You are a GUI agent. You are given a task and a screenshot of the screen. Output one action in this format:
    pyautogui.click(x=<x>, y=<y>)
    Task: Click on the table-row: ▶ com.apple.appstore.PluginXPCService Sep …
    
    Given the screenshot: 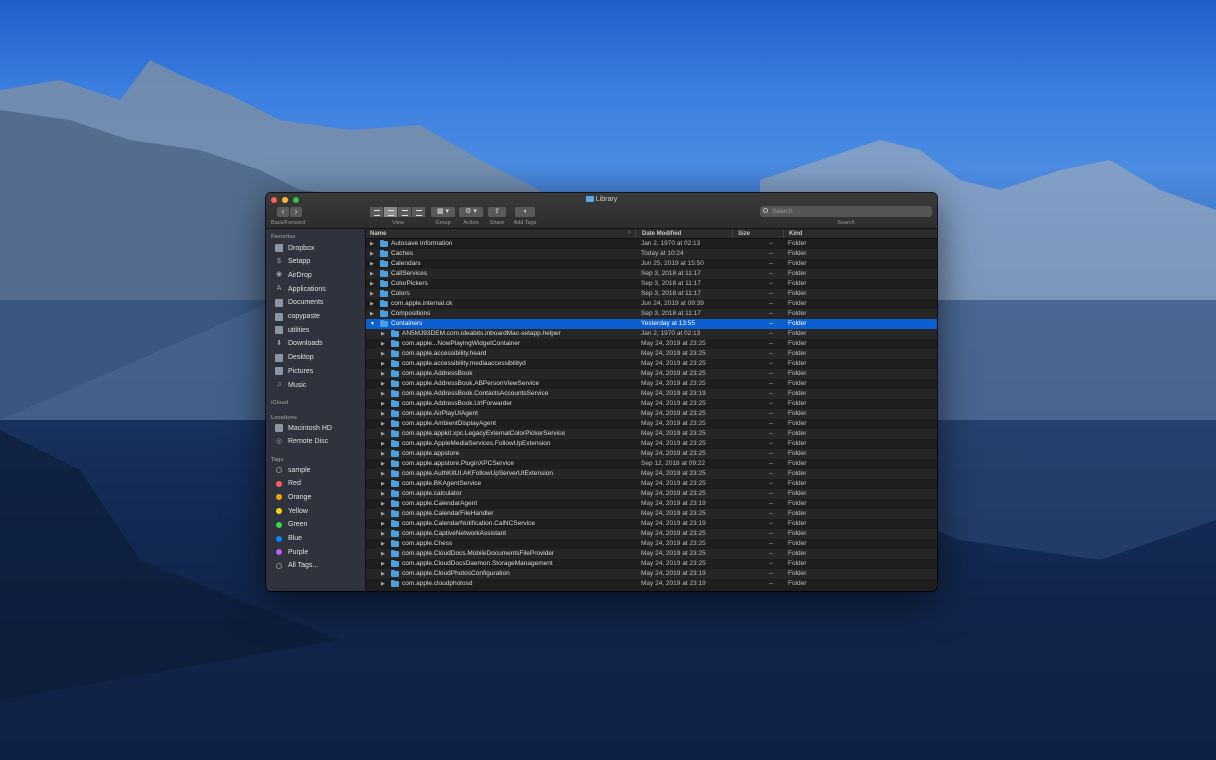 What is the action you would take?
    pyautogui.click(x=651, y=464)
    